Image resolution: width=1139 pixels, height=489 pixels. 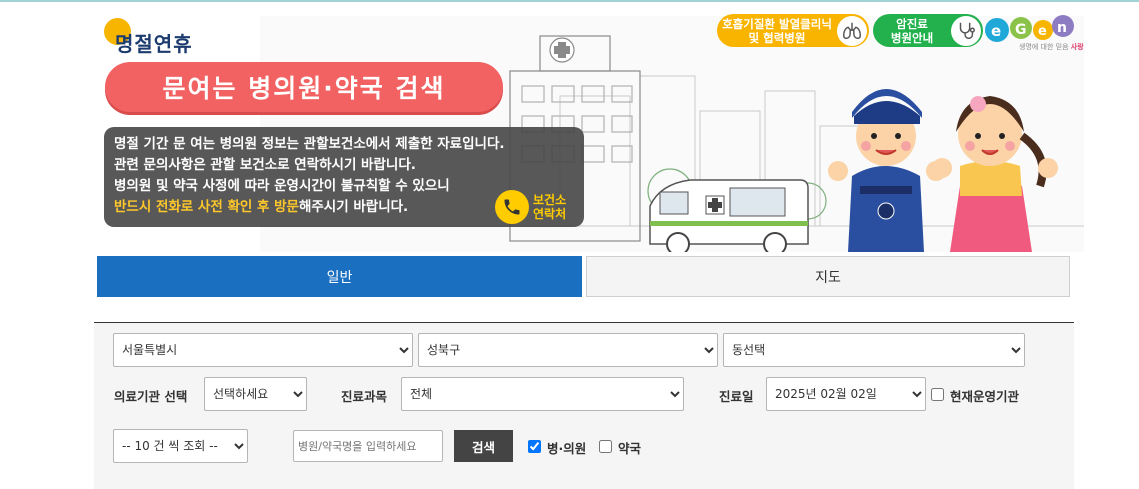 What do you see at coordinates (629, 447) in the screenshot?
I see `pharmacy-label: 약국` at bounding box center [629, 447].